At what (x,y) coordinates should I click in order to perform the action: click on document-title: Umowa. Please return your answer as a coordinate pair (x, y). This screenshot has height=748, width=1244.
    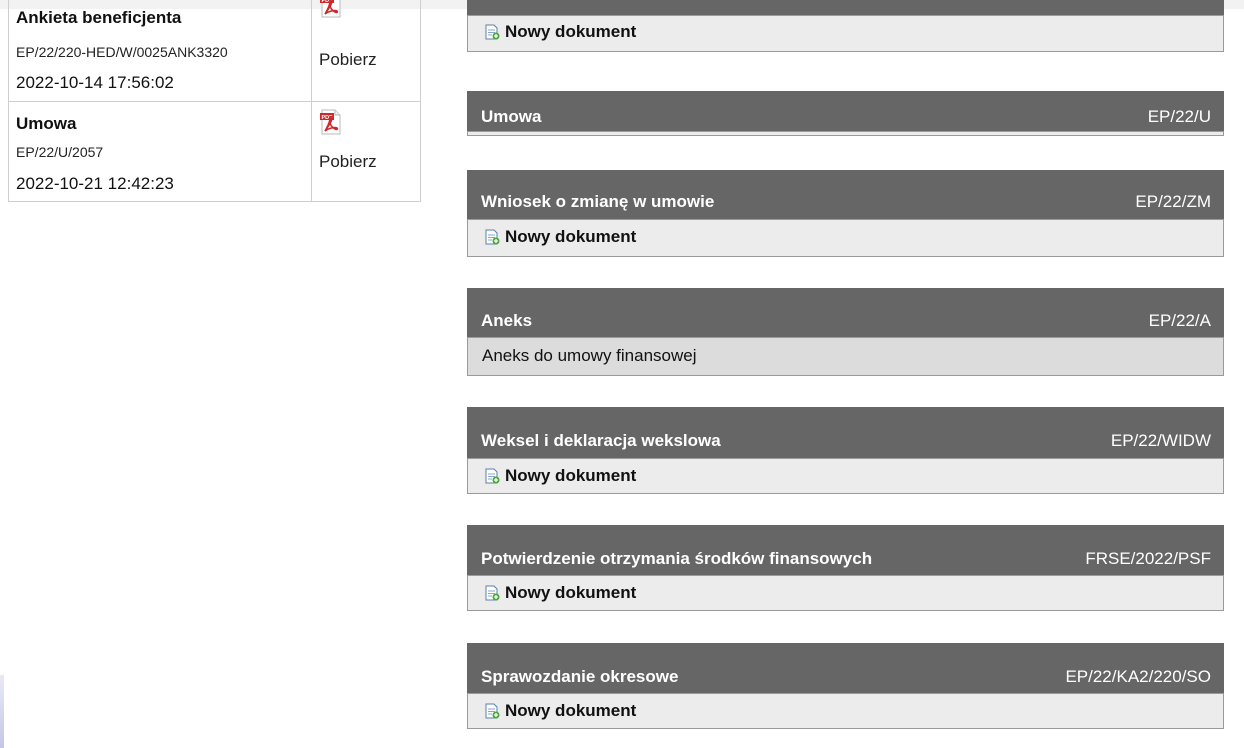
    Looking at the image, I should click on (46, 123).